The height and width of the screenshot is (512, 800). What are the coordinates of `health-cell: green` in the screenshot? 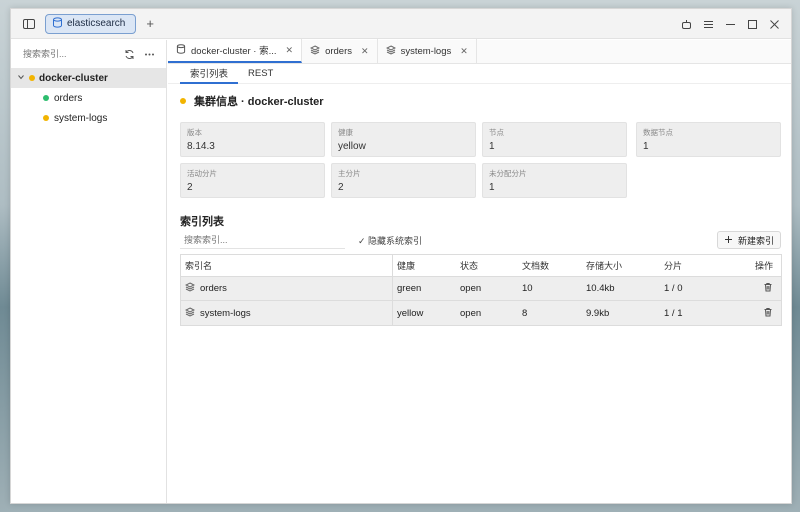 It's located at (409, 288).